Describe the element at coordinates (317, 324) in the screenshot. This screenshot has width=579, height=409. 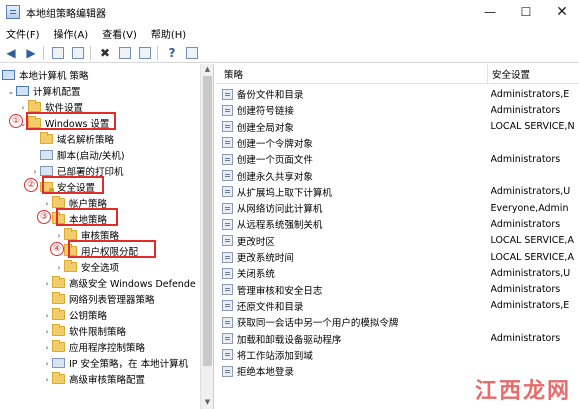
I see `policy-name: 获取同一会话中另一个用户的模拟令牌` at that location.